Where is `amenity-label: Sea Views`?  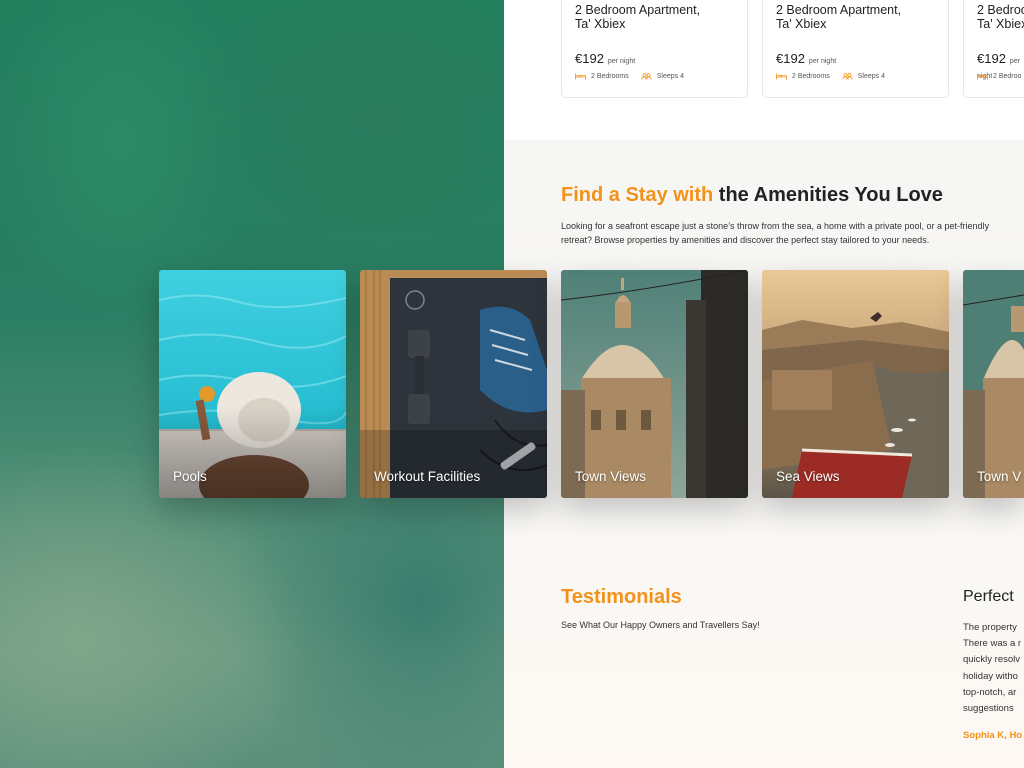 amenity-label: Sea Views is located at coordinates (808, 476).